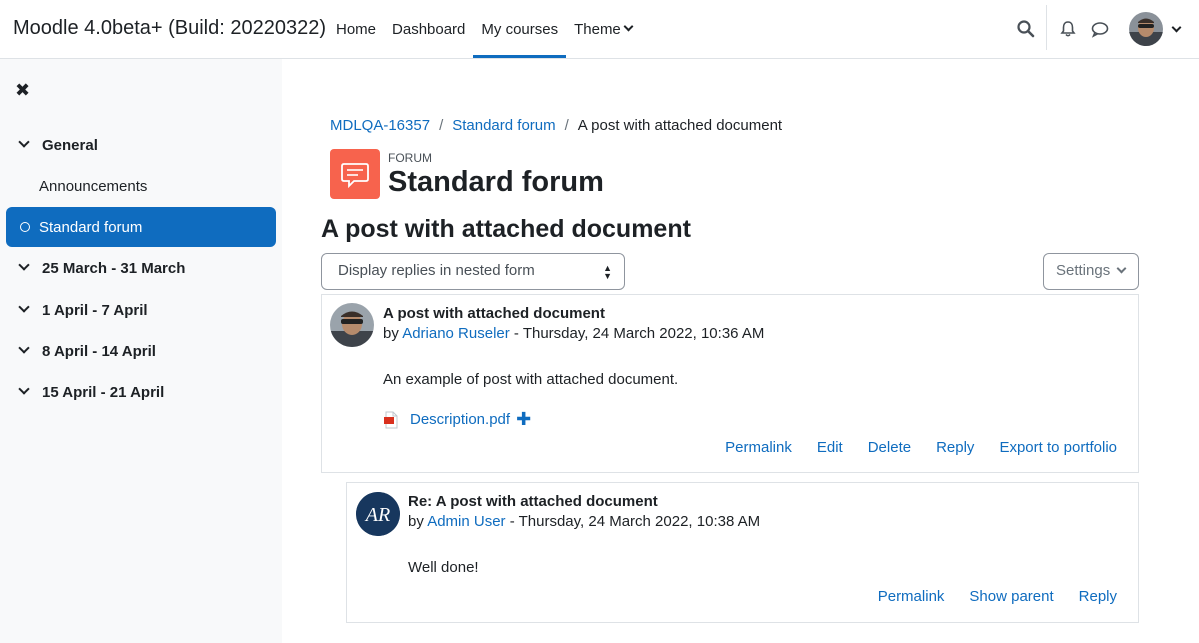  I want to click on nav-theme: Theme, so click(603, 29).